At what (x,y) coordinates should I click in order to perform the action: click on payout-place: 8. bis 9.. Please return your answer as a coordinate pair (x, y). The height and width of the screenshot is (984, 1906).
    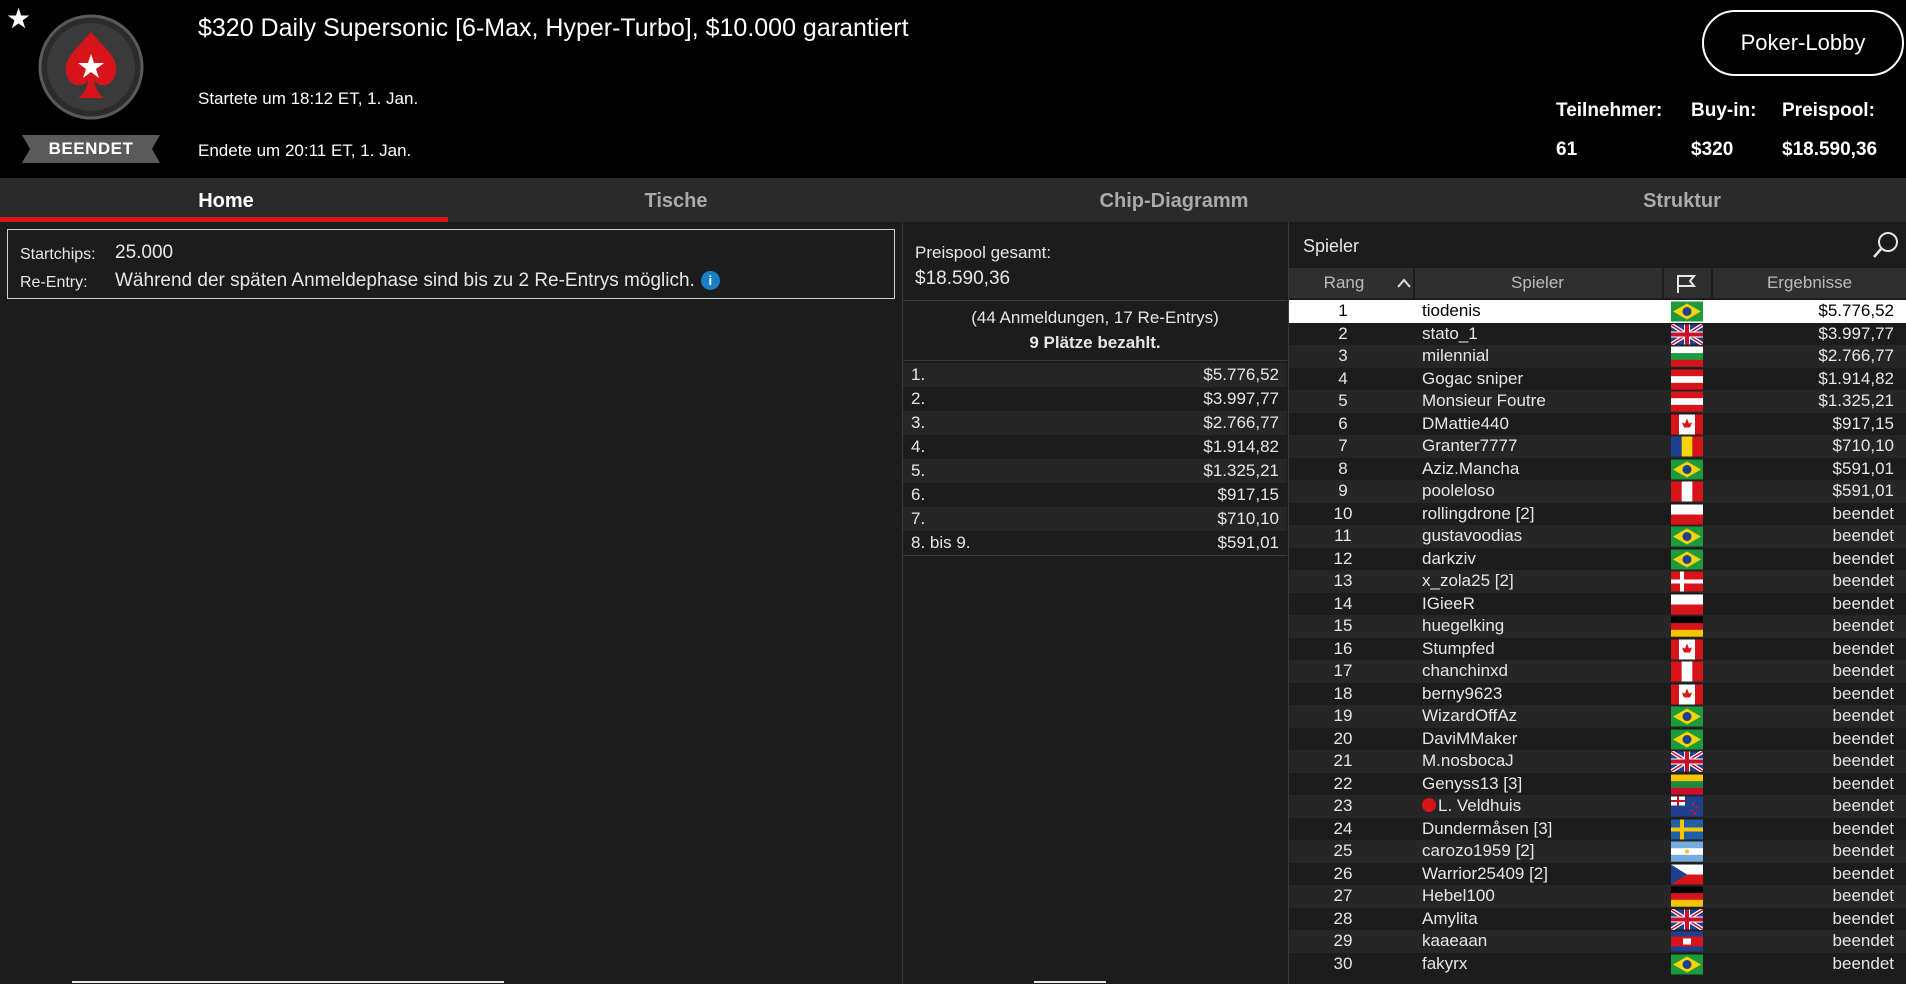
    Looking at the image, I should click on (941, 542).